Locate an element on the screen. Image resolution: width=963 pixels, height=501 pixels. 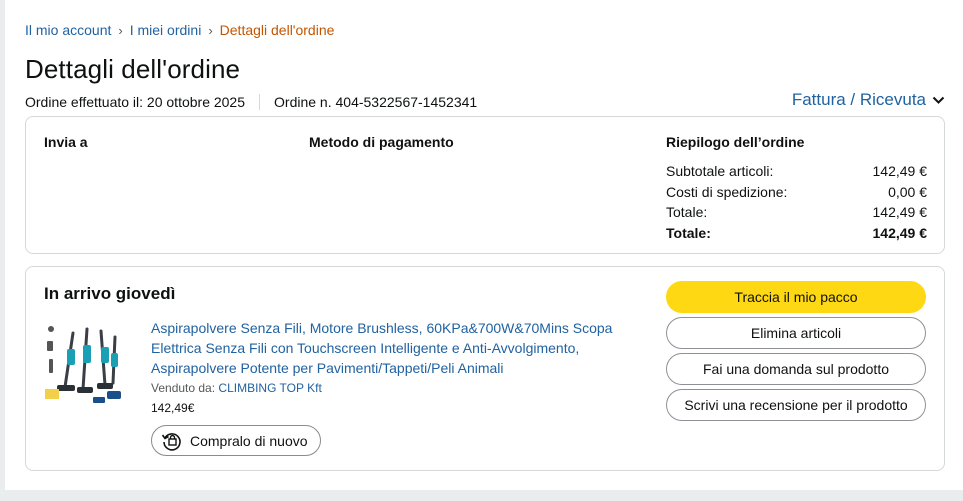
sold-by-label: Venduto da: is located at coordinates (183, 388).